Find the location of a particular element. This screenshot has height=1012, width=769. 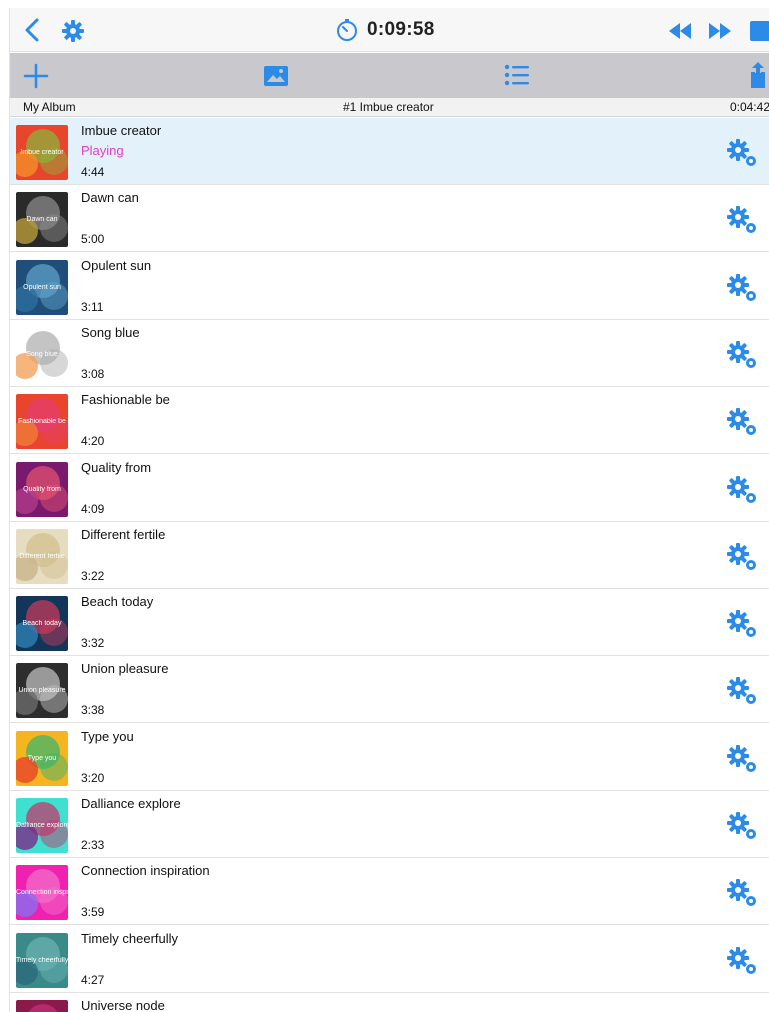

track-row: Universe node is located at coordinates (389, 1002).